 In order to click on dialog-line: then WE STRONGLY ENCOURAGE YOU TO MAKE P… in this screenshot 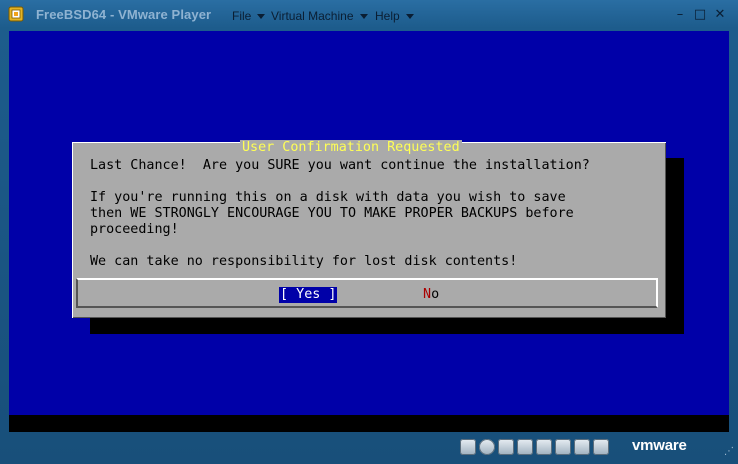, I will do `click(332, 213)`.